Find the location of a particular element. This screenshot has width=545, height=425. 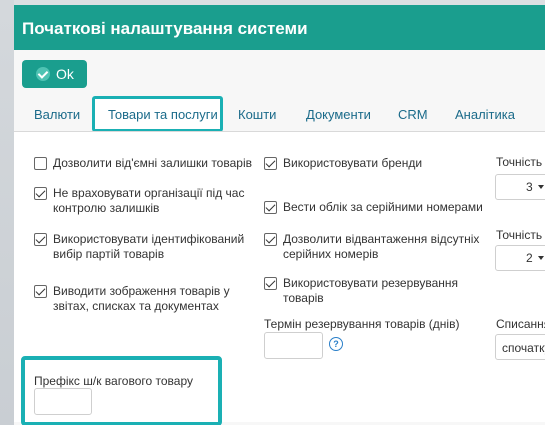

negative-stock-checkbox is located at coordinates (40, 163).